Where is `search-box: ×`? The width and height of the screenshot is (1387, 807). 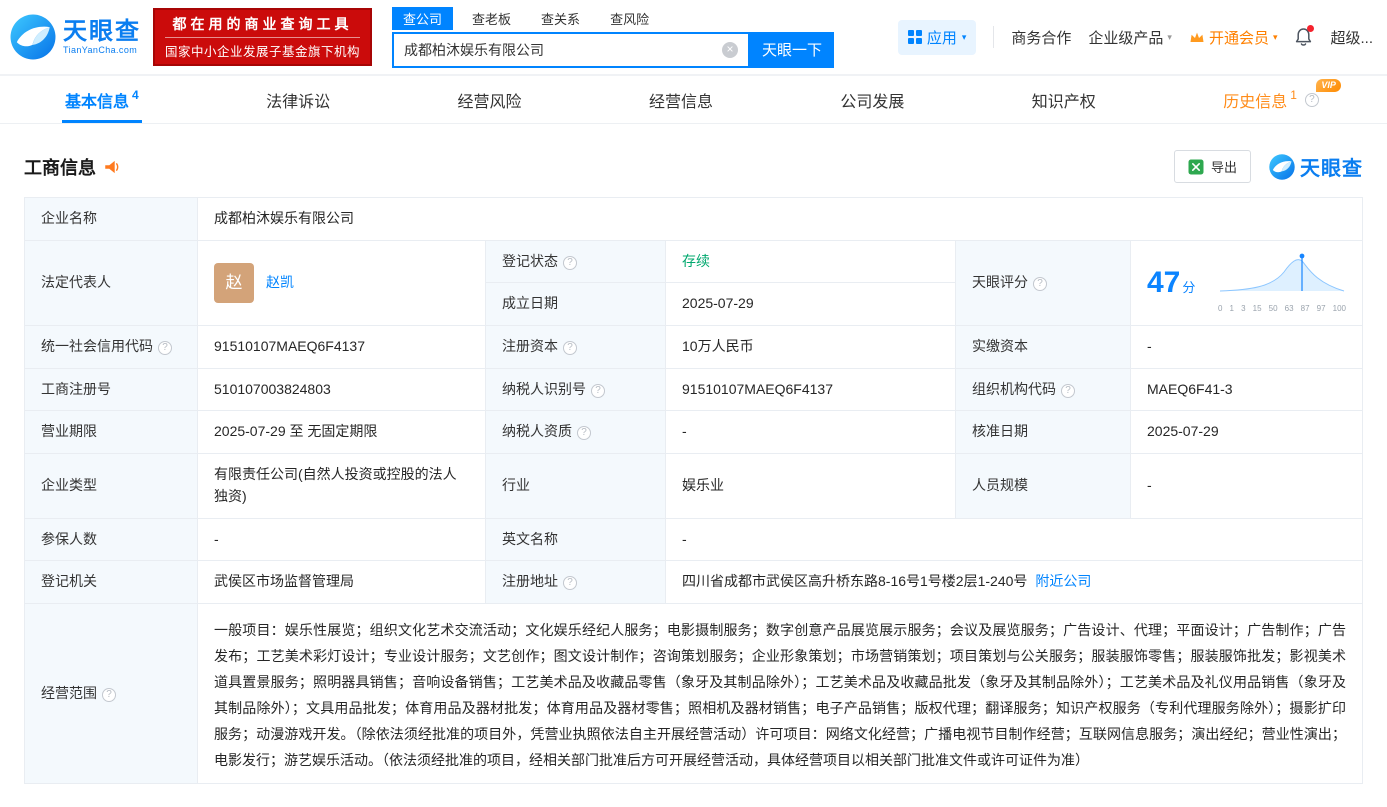 search-box: × is located at coordinates (571, 49).